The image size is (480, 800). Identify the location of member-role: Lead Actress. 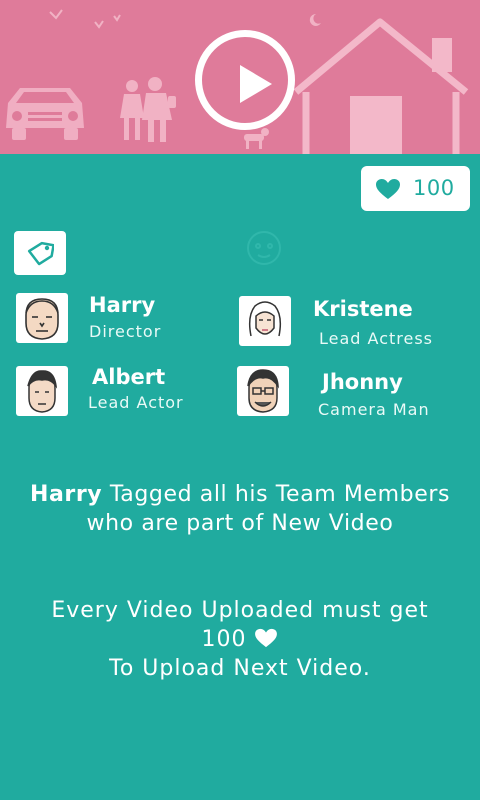
(376, 338).